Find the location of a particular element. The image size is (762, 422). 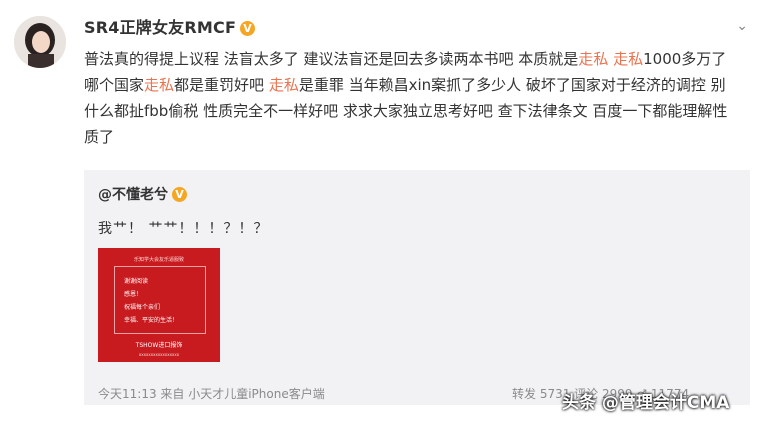

image-header-text: 乐知学大会友乐逼服致 is located at coordinates (158, 260).